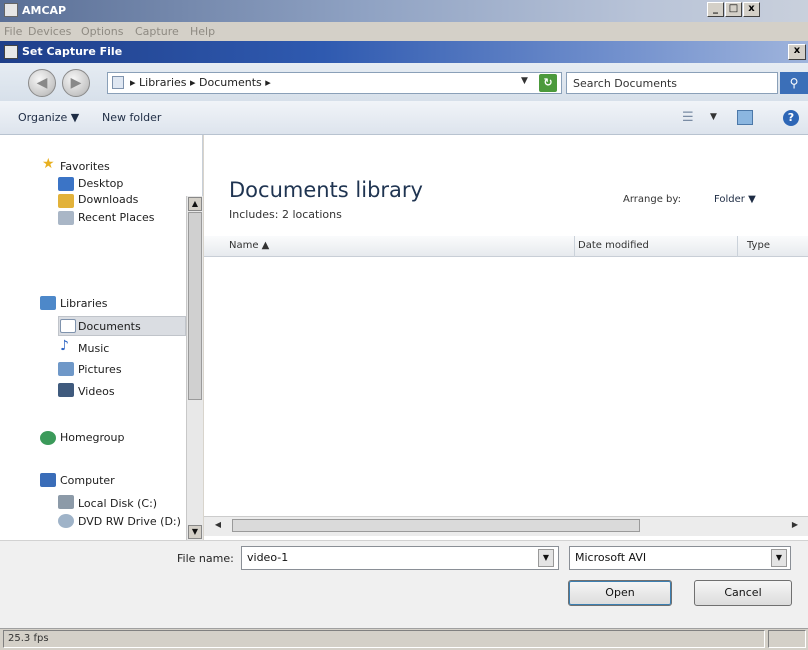 This screenshot has height=650, width=808. Describe the element at coordinates (66, 201) in the screenshot. I see `downloads-icon` at that location.